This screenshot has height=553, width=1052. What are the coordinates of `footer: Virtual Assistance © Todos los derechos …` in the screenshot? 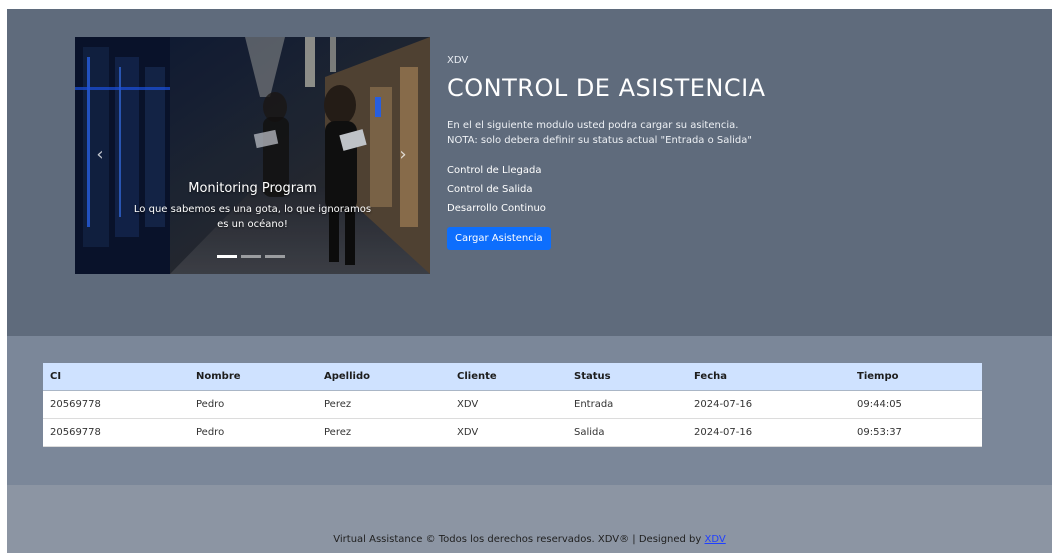 It's located at (529, 519).